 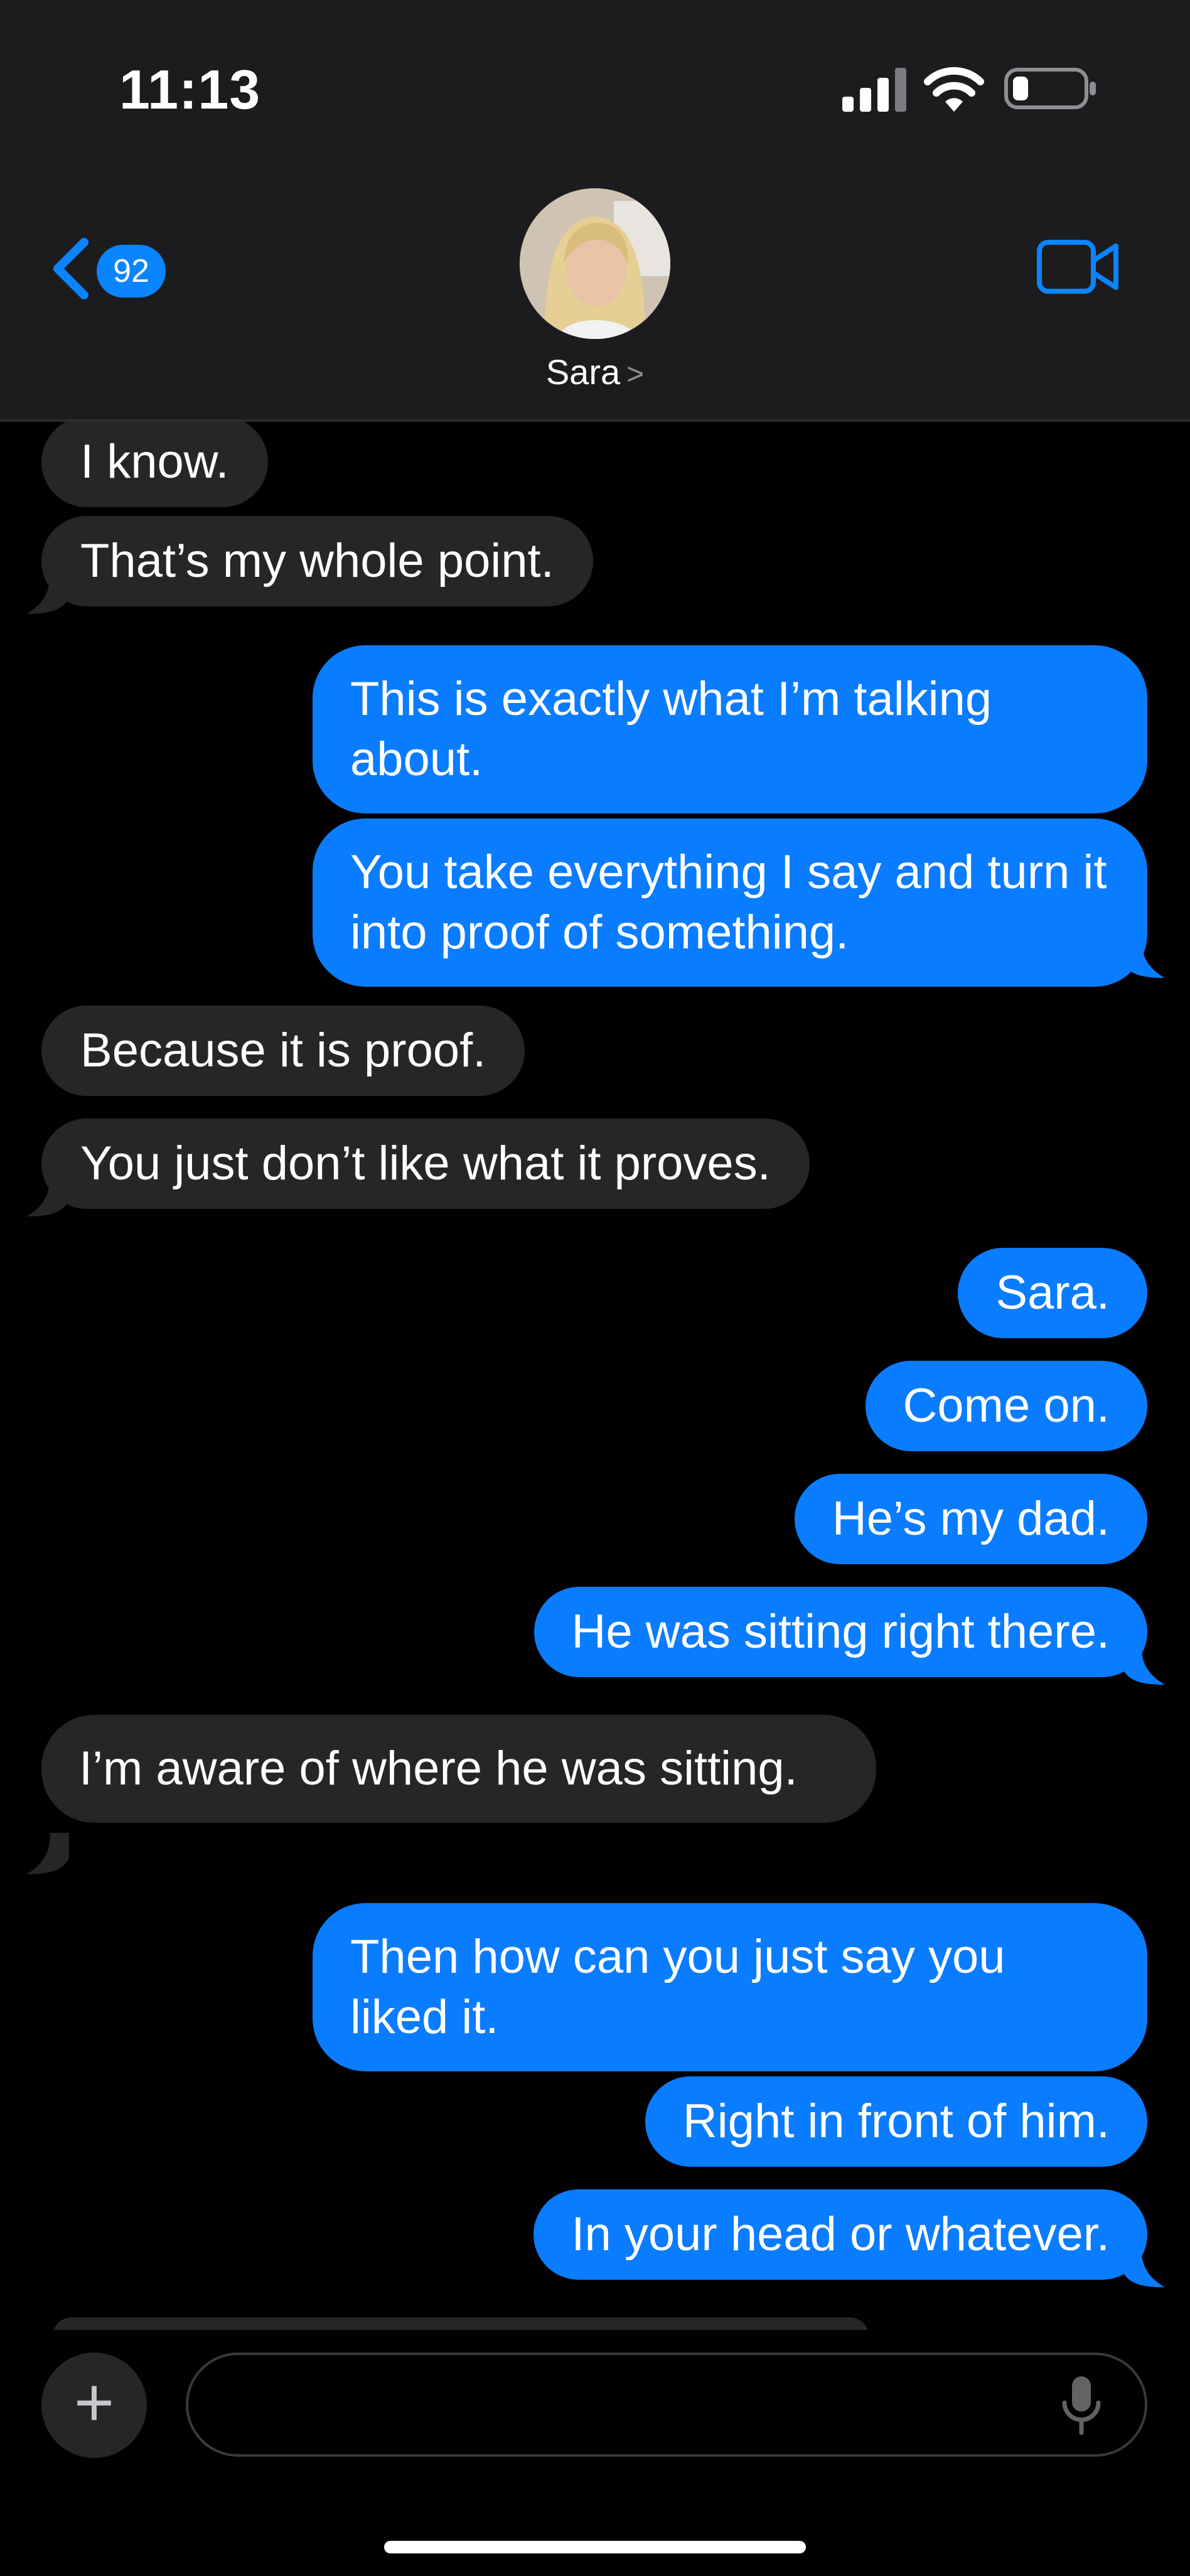 I want to click on message-outgoing: Then how can you just say you liked it., so click(x=730, y=1987).